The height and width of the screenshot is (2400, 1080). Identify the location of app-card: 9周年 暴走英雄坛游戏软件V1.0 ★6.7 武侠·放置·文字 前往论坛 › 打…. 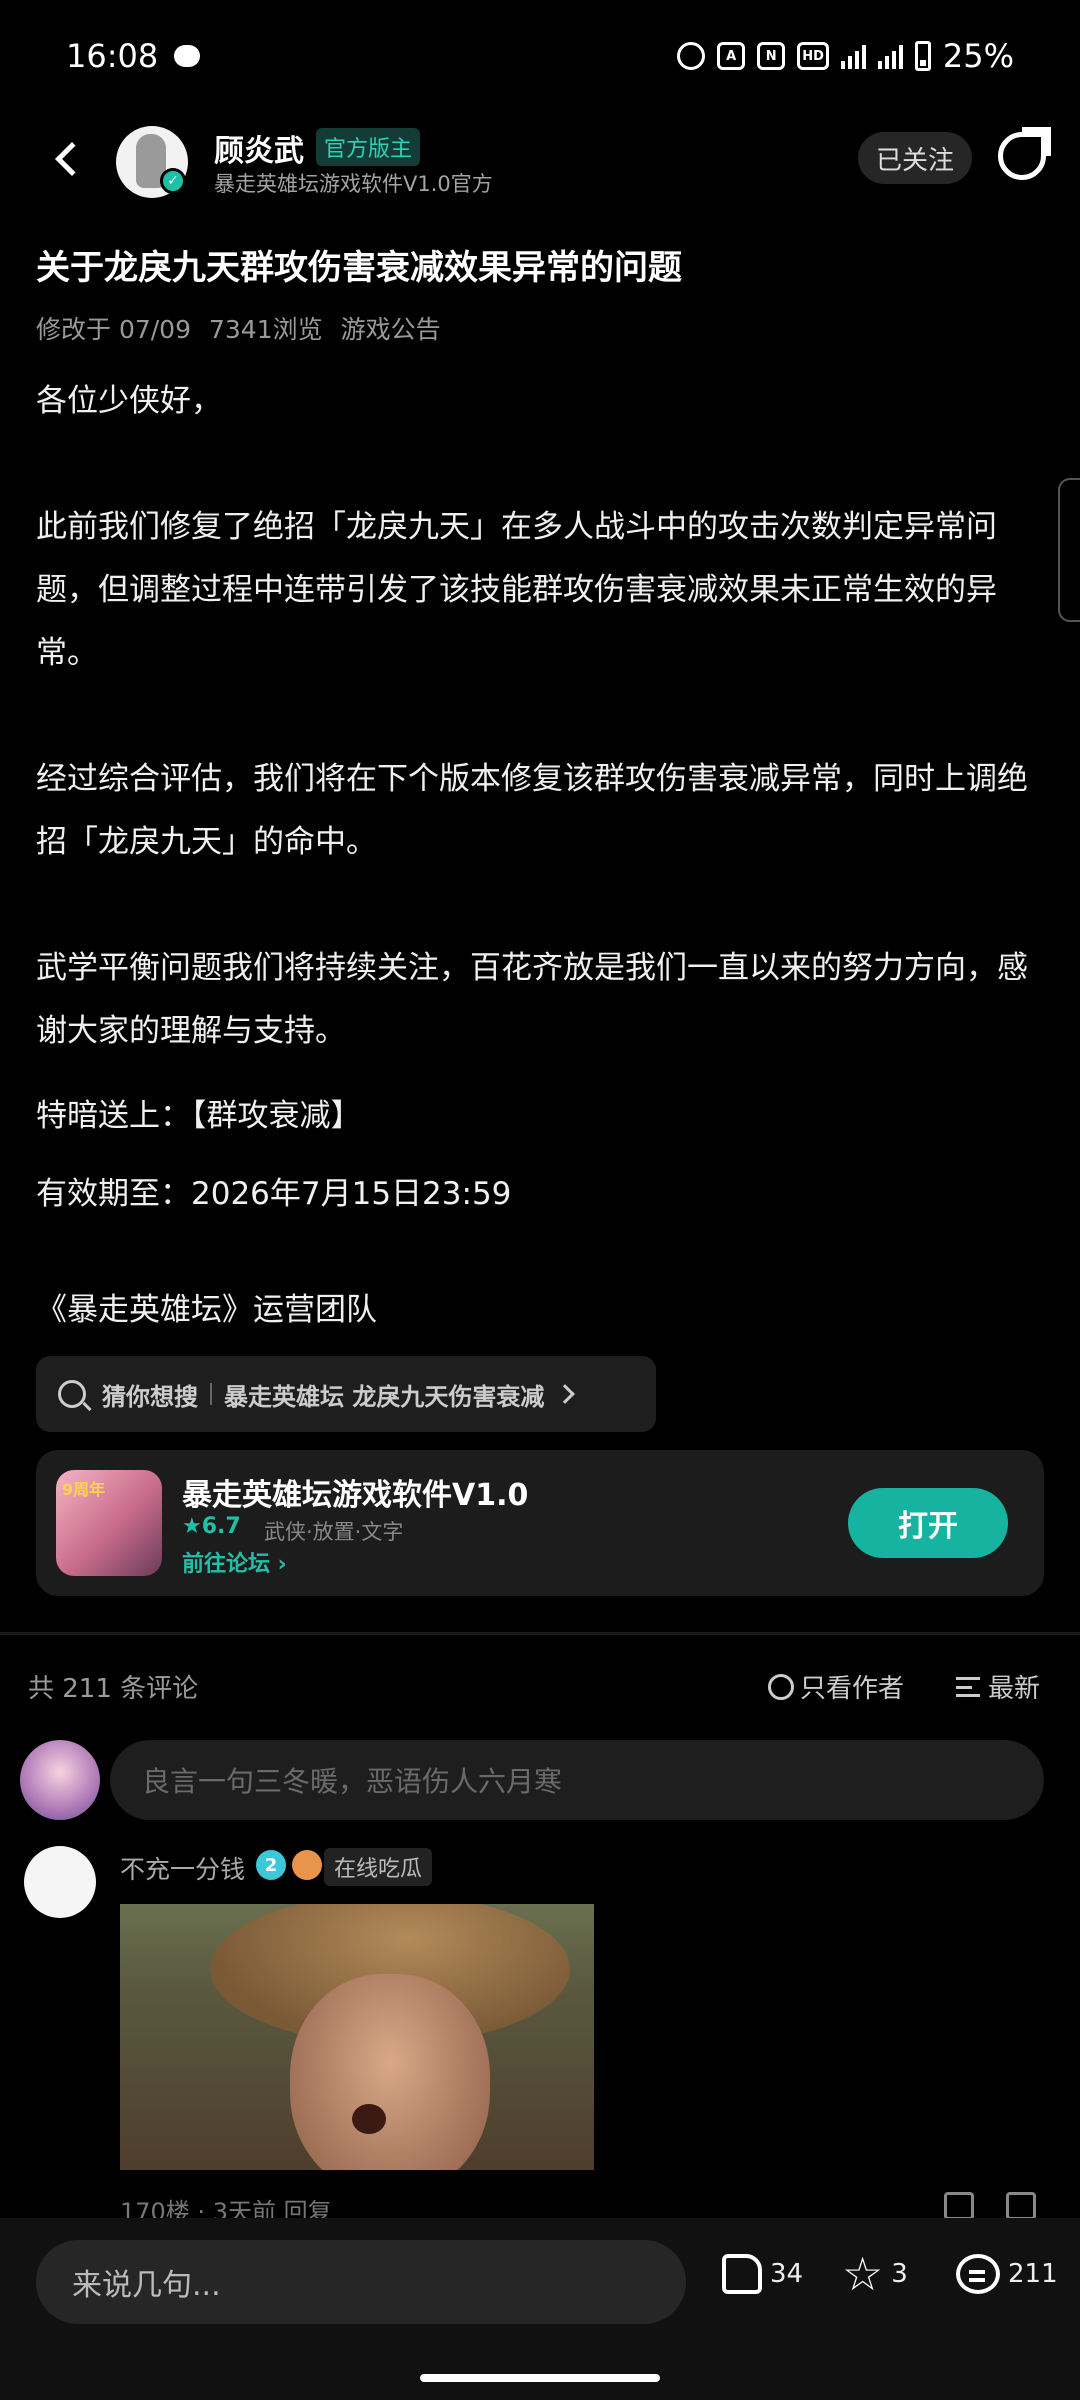
(540, 1523).